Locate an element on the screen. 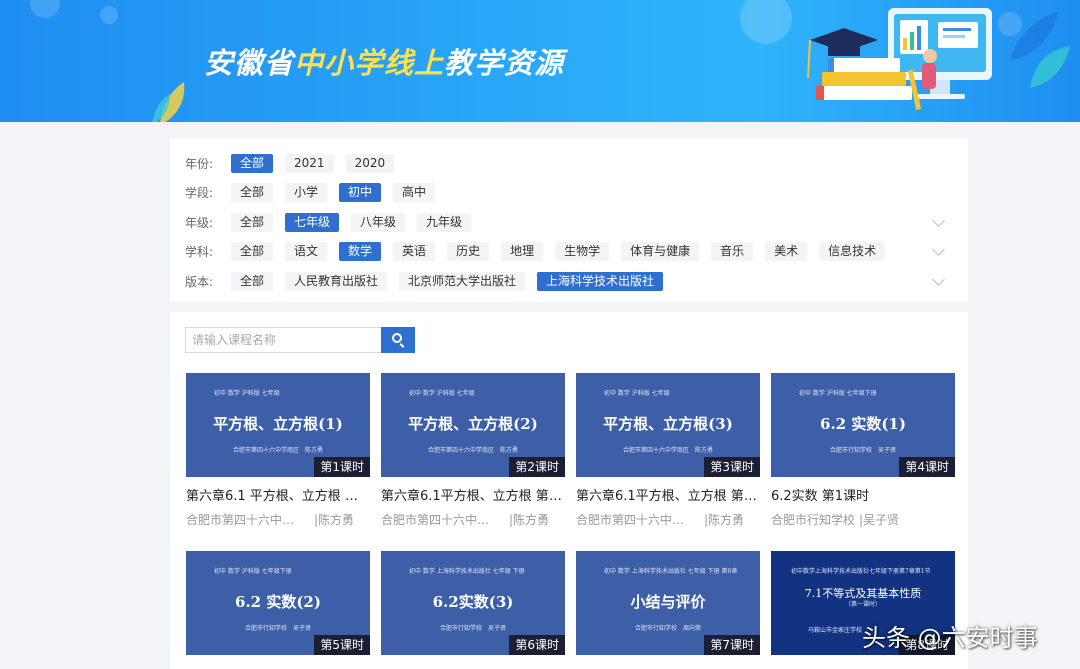 Image resolution: width=1080 pixels, height=669 pixels. filter-option-stage-primary: 小学 is located at coordinates (306, 192).